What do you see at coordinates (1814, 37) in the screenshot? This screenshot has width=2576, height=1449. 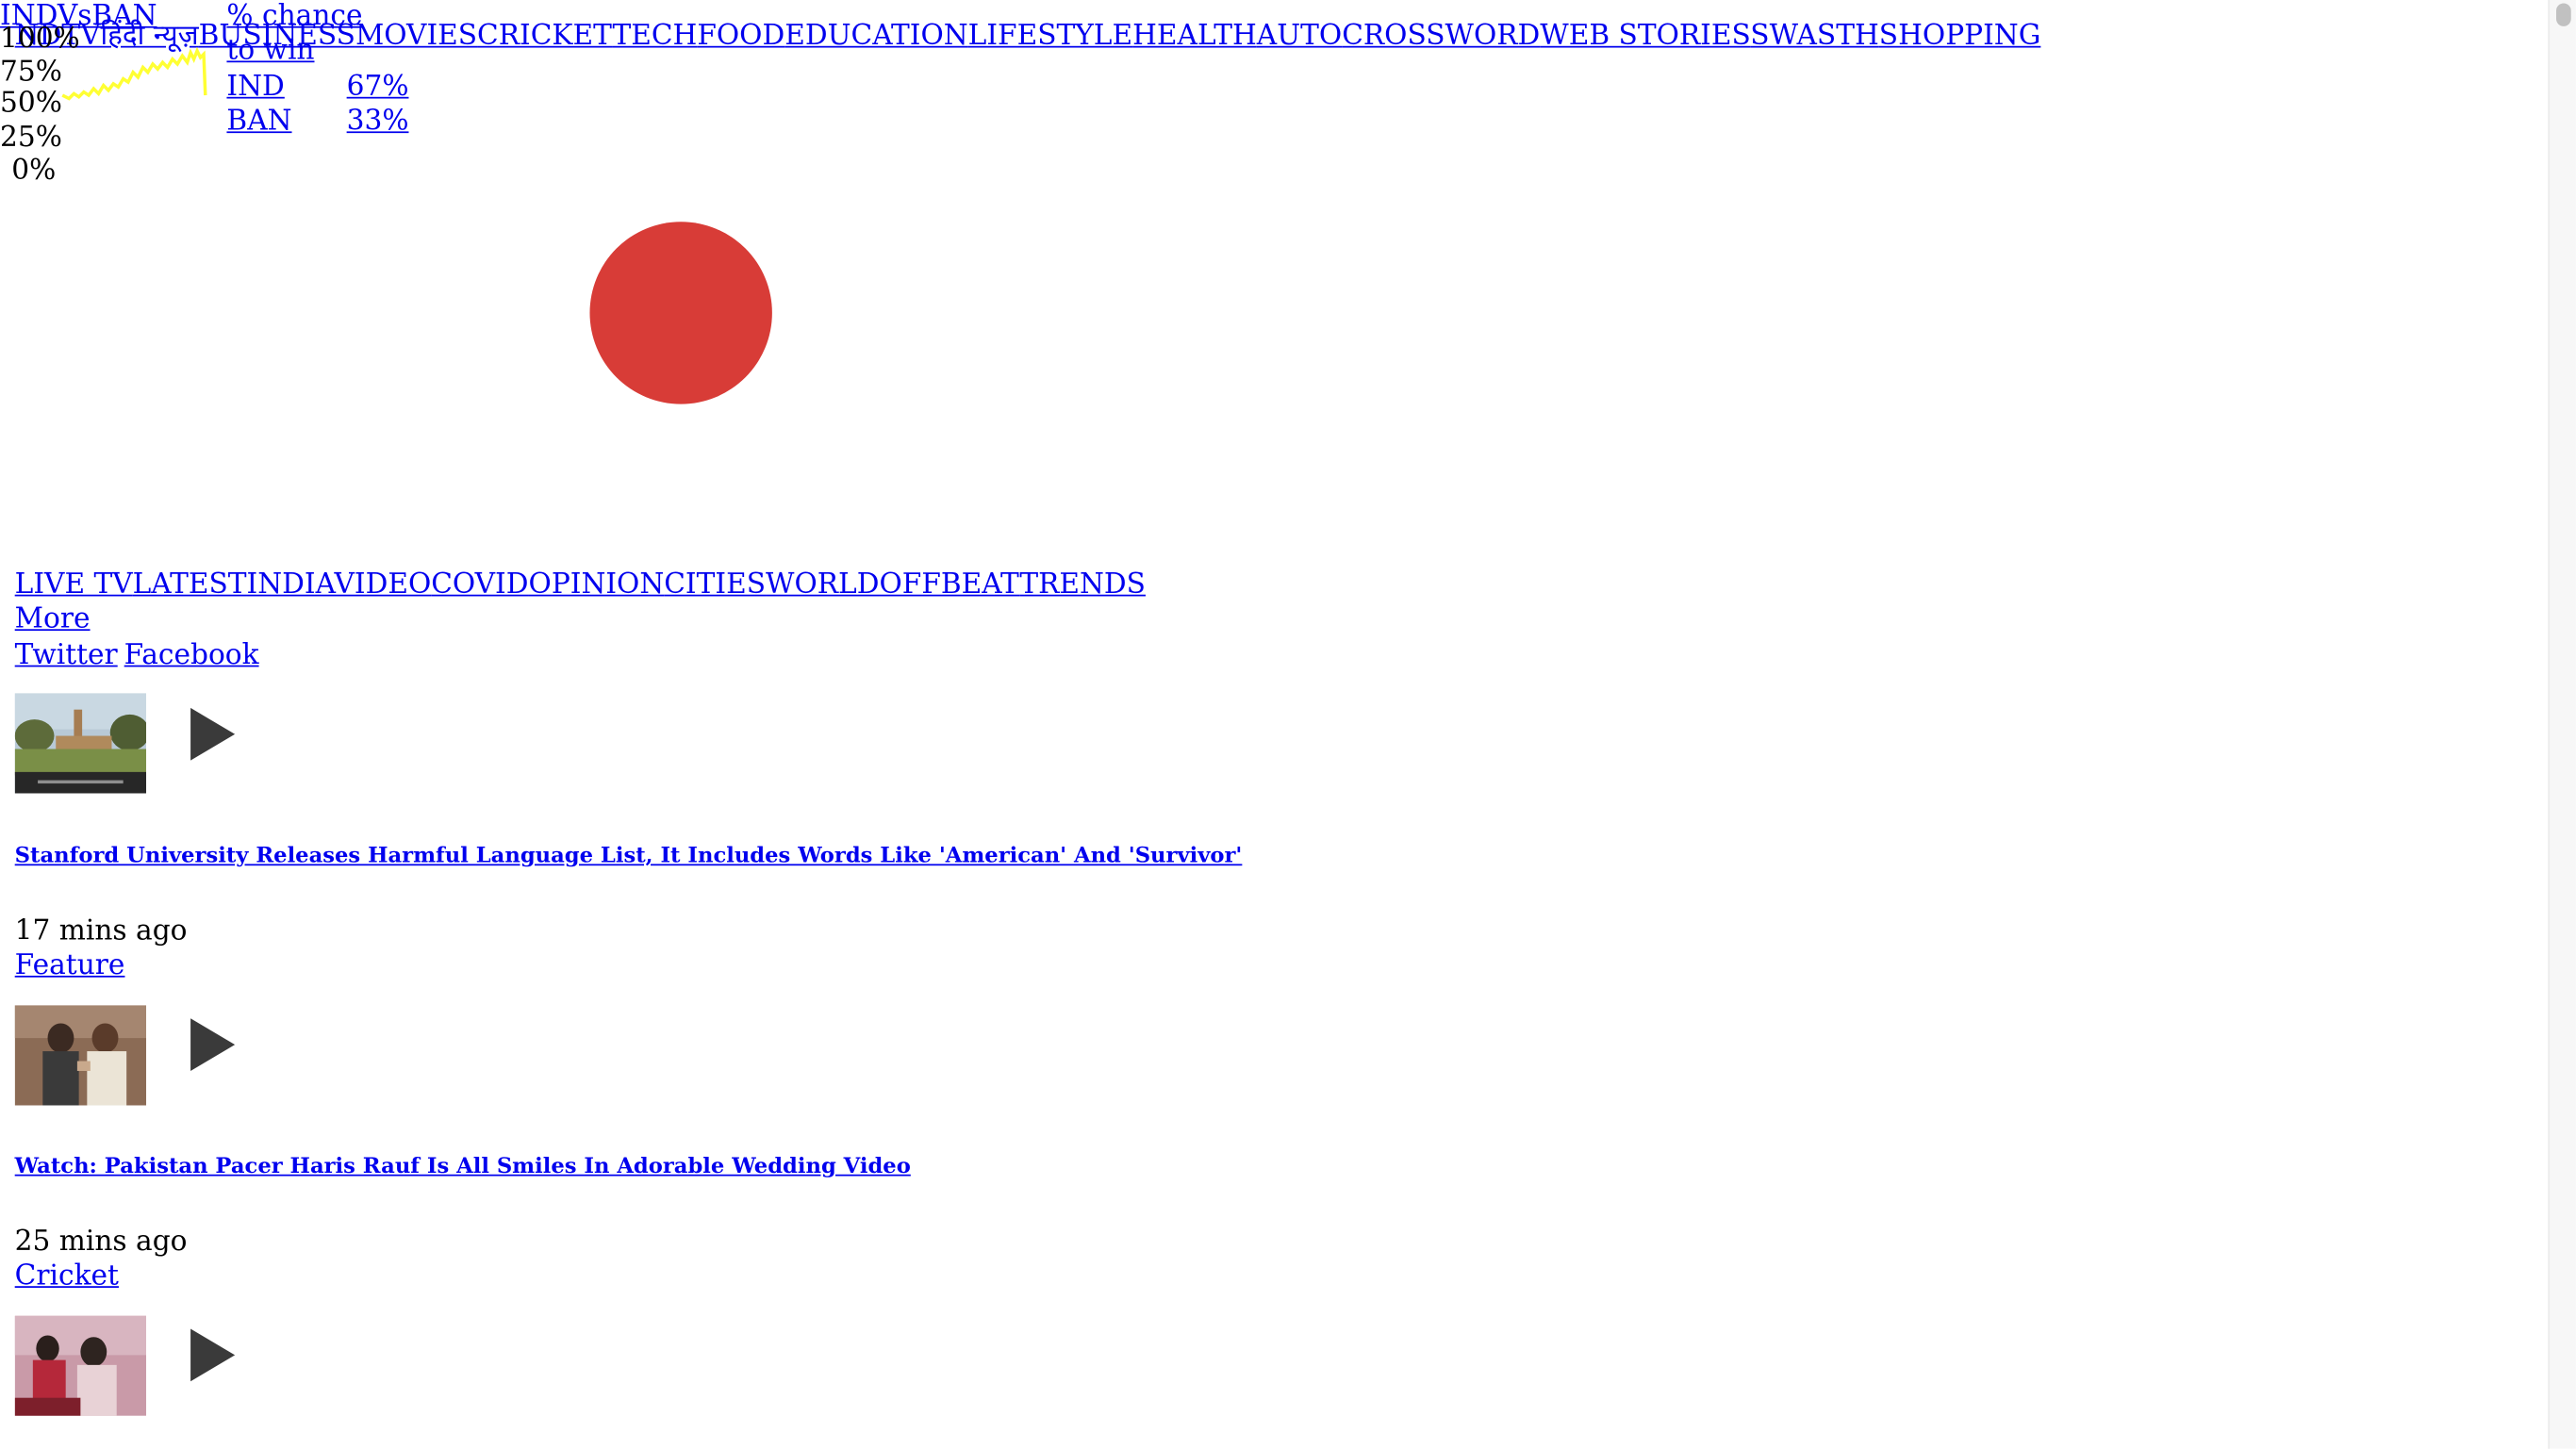 I see `nav-swasth: SWASTH` at bounding box center [1814, 37].